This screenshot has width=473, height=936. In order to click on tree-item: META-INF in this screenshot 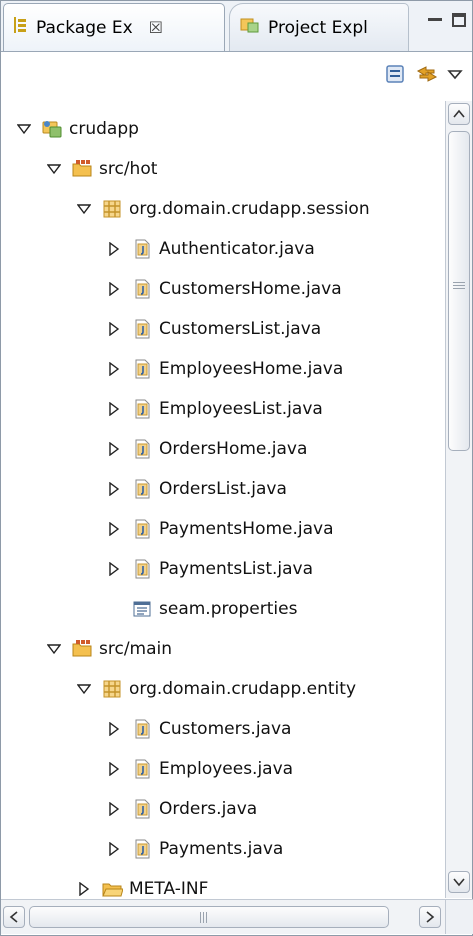, I will do `click(141, 883)`.